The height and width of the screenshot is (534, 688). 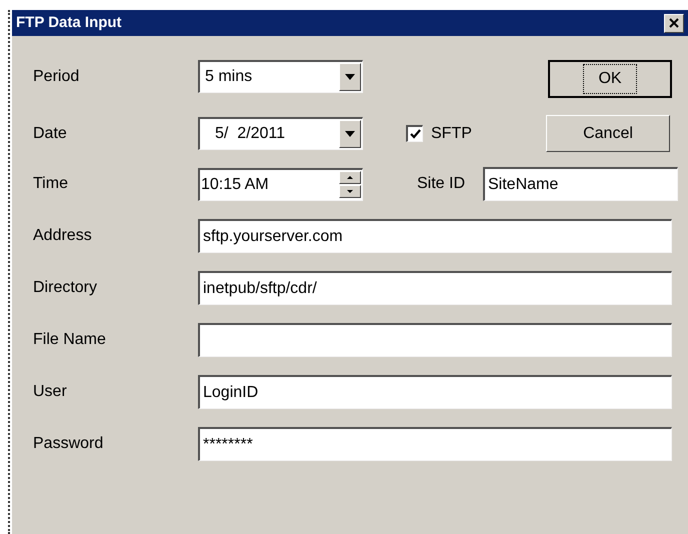 I want to click on ok-button: OK, so click(x=610, y=79).